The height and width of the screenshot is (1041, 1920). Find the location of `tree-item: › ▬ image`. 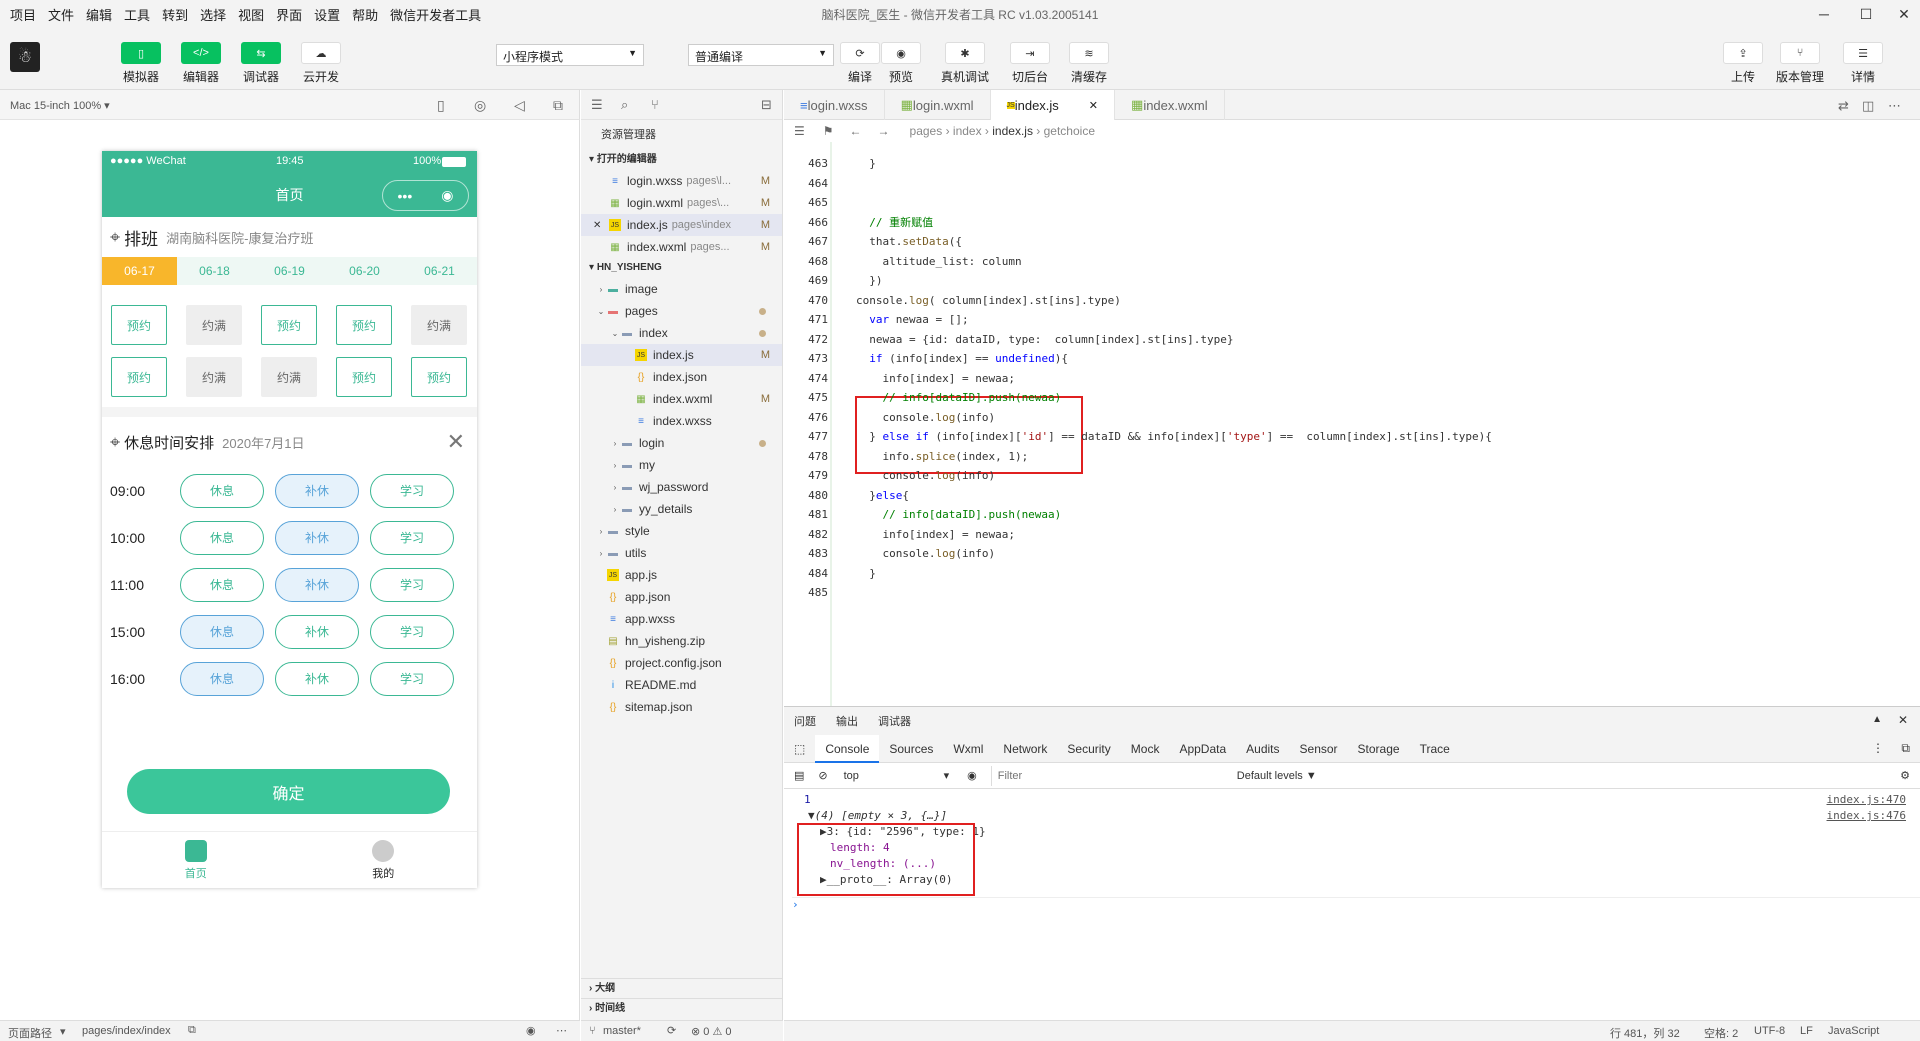

tree-item: › ▬ image is located at coordinates (681, 289).